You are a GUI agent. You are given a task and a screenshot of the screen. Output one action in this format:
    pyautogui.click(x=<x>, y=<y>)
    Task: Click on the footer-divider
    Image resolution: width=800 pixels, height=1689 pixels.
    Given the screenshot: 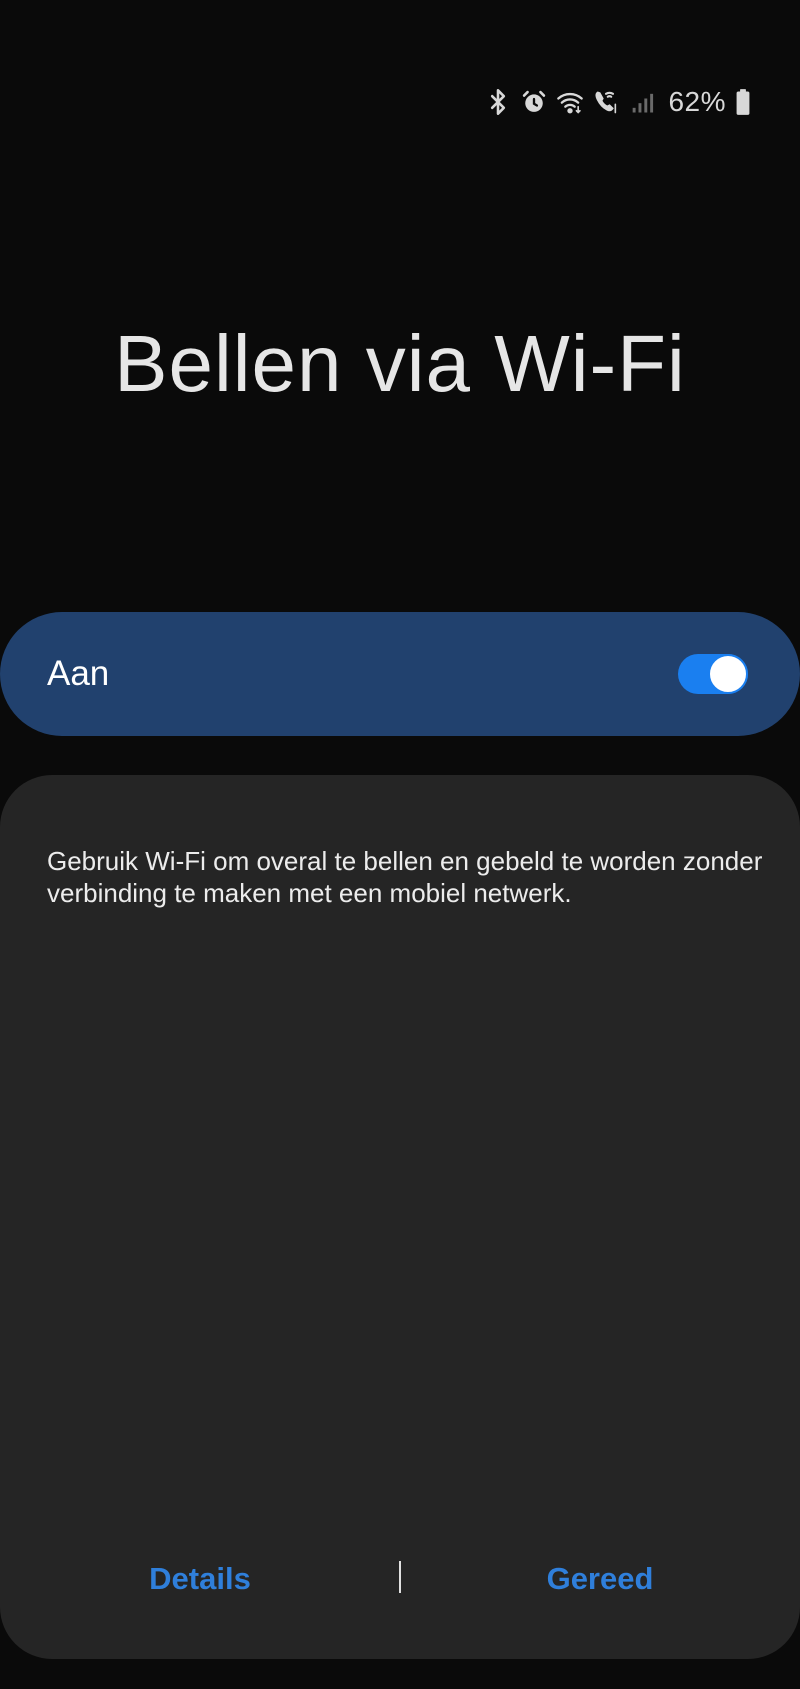 What is the action you would take?
    pyautogui.click(x=400, y=1577)
    